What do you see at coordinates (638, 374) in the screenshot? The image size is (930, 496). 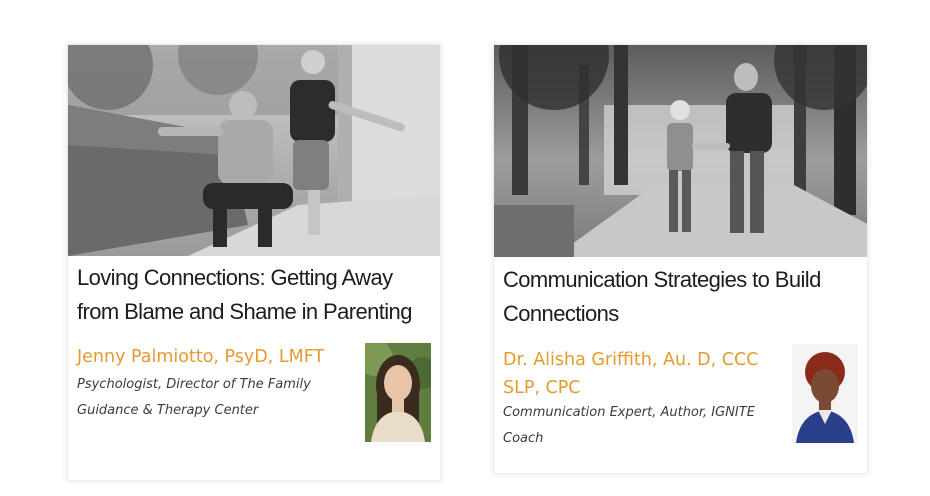 I see `speaker-name: Dr. Alisha Griffith, Au. D, CCC SLP, CPC` at bounding box center [638, 374].